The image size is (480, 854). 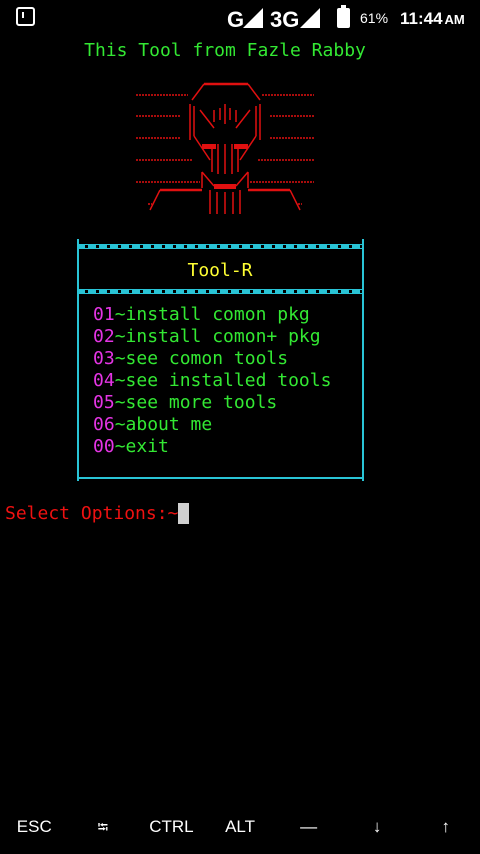 I want to click on menu-item-install-comon-plus: 02~install comon+ pkg, so click(x=212, y=337).